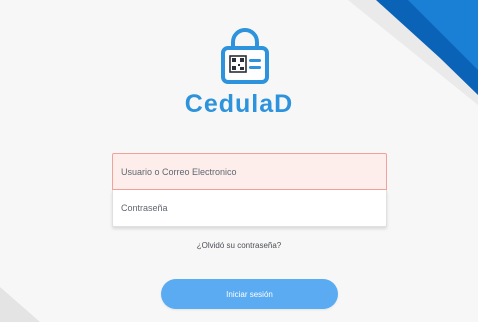  I want to click on app-title: CedulaD, so click(239, 104).